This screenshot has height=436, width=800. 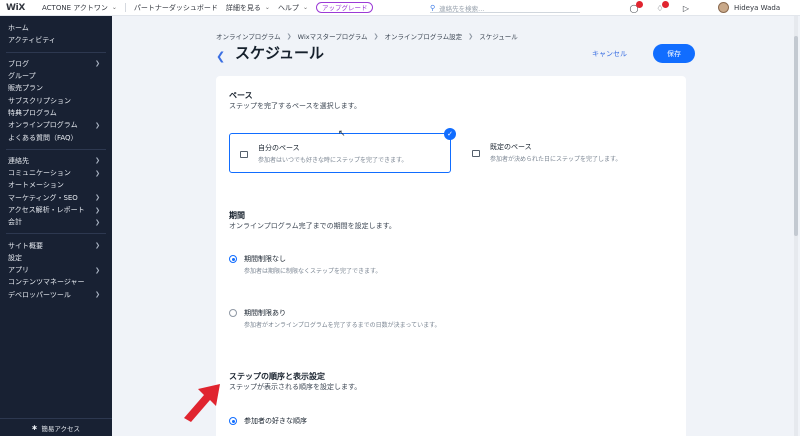 I want to click on radio-desc: 参加者がオンラインプログラムを完了するまでの日数が決まっています。, so click(x=342, y=325).